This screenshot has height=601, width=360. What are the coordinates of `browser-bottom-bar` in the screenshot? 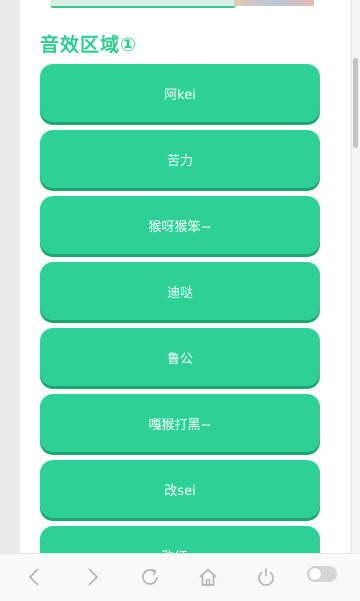 It's located at (180, 577).